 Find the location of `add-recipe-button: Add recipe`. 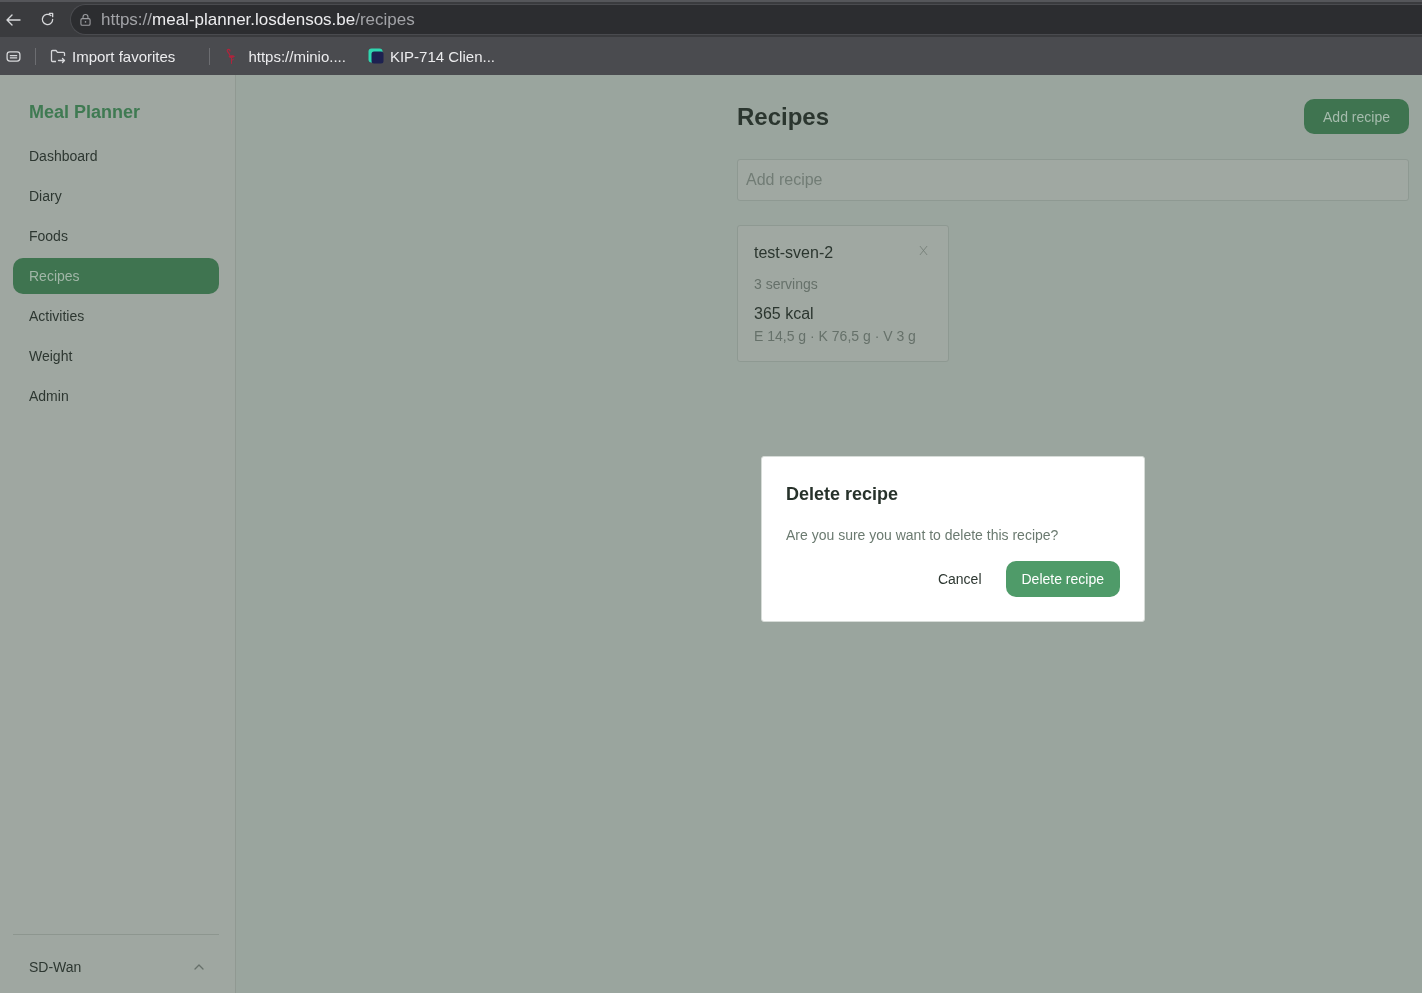

add-recipe-button: Add recipe is located at coordinates (1356, 116).